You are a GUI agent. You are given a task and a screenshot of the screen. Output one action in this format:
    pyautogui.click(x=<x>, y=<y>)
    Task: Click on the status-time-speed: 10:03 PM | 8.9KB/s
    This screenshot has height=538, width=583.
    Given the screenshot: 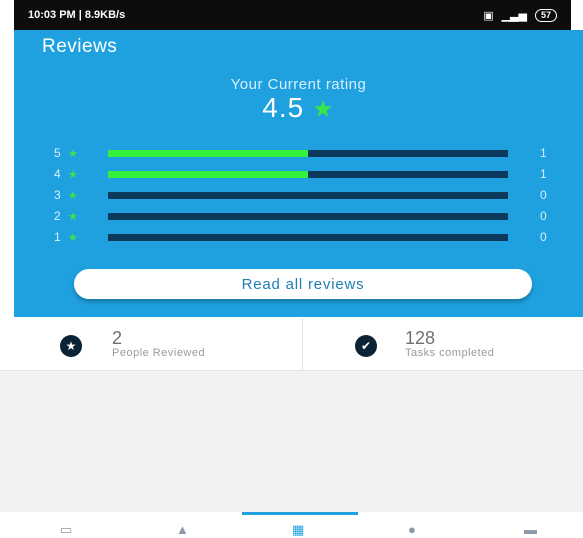 What is the action you would take?
    pyautogui.click(x=77, y=15)
    